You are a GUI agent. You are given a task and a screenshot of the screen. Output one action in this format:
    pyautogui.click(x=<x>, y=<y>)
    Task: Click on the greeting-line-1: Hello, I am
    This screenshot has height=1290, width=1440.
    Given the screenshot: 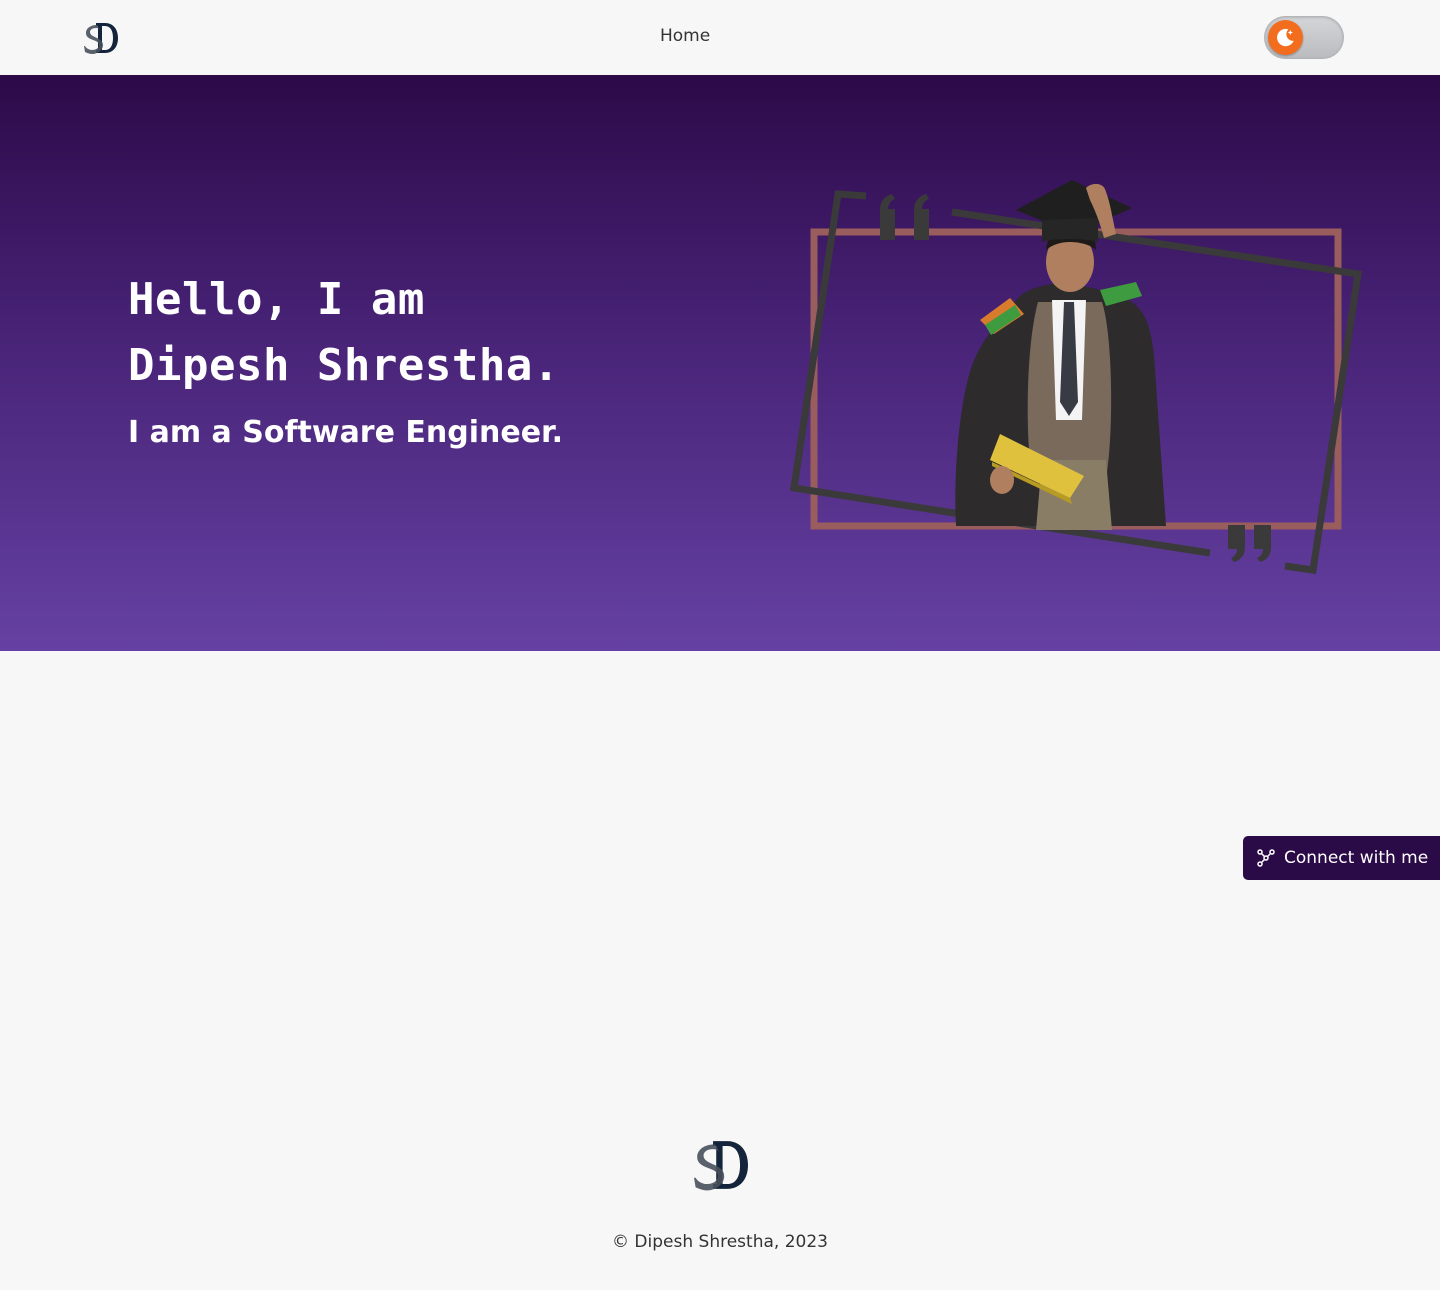 What is the action you would take?
    pyautogui.click(x=276, y=299)
    